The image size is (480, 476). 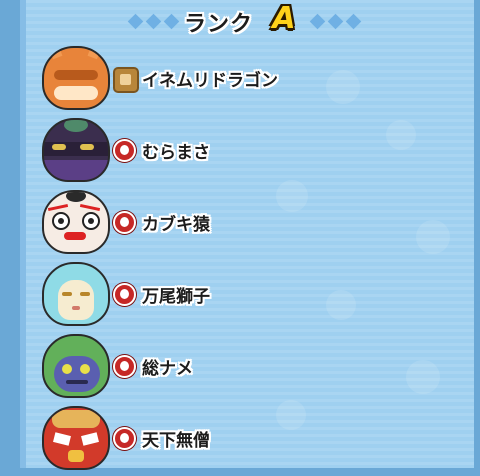 I want to click on rank-header: ランク A, so click(x=250, y=22).